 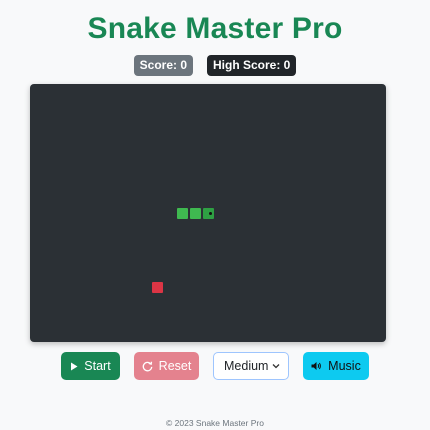 What do you see at coordinates (246, 366) in the screenshot?
I see `difficulty-selected-value: Medium` at bounding box center [246, 366].